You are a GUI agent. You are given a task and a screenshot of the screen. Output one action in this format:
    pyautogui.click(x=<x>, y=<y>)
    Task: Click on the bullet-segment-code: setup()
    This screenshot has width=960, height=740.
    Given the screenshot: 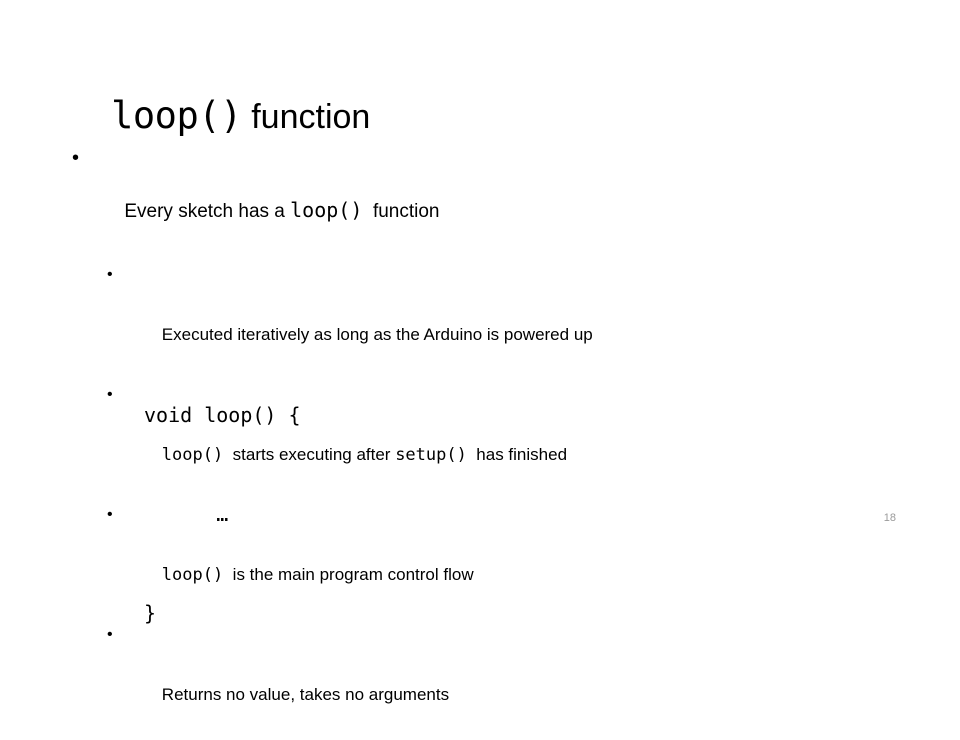 What is the action you would take?
    pyautogui.click(x=431, y=455)
    